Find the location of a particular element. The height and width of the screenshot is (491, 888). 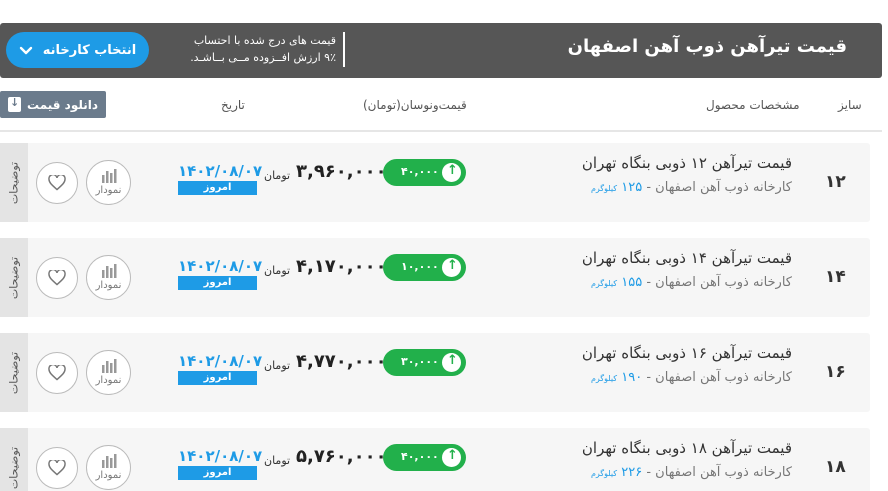

col-price-change: قیمت‌ونوسان(تومان) is located at coordinates (415, 105).